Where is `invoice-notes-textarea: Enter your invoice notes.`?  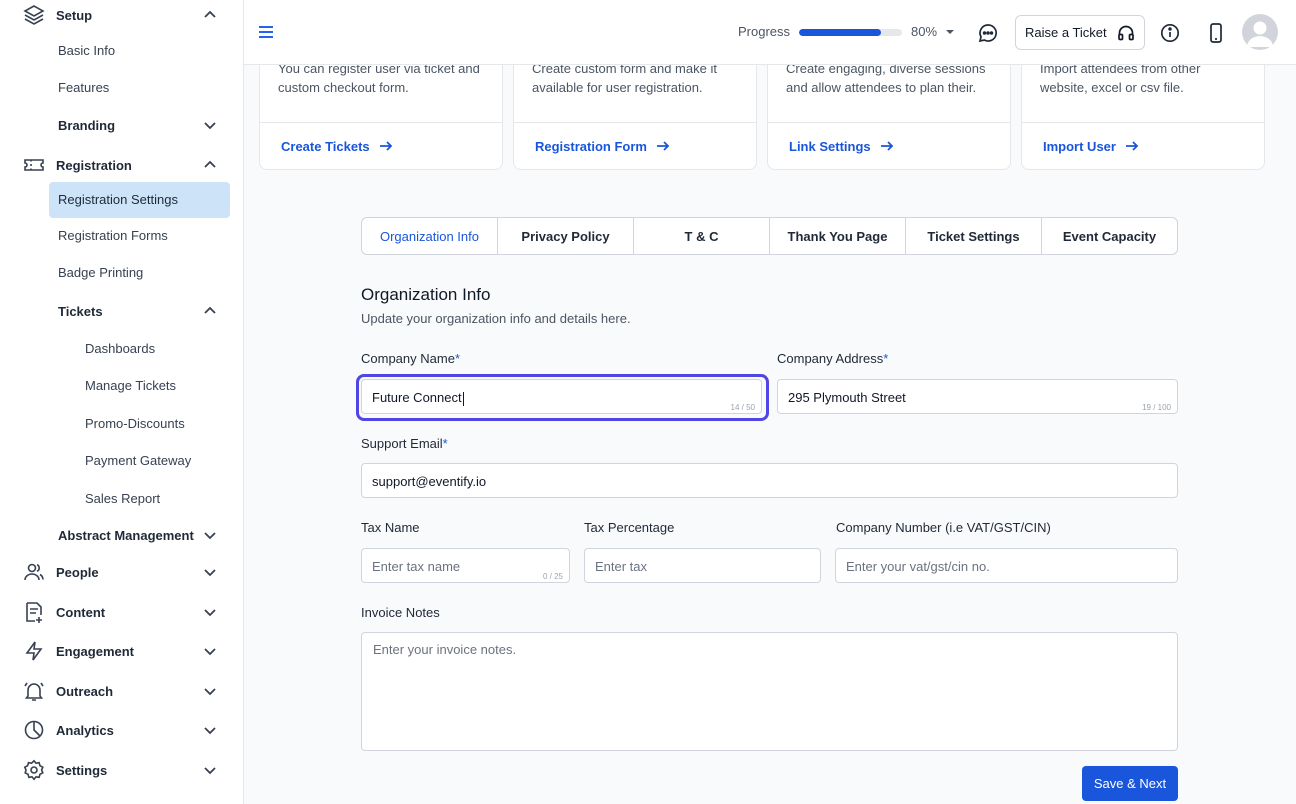
invoice-notes-textarea: Enter your invoice notes. is located at coordinates (769, 691).